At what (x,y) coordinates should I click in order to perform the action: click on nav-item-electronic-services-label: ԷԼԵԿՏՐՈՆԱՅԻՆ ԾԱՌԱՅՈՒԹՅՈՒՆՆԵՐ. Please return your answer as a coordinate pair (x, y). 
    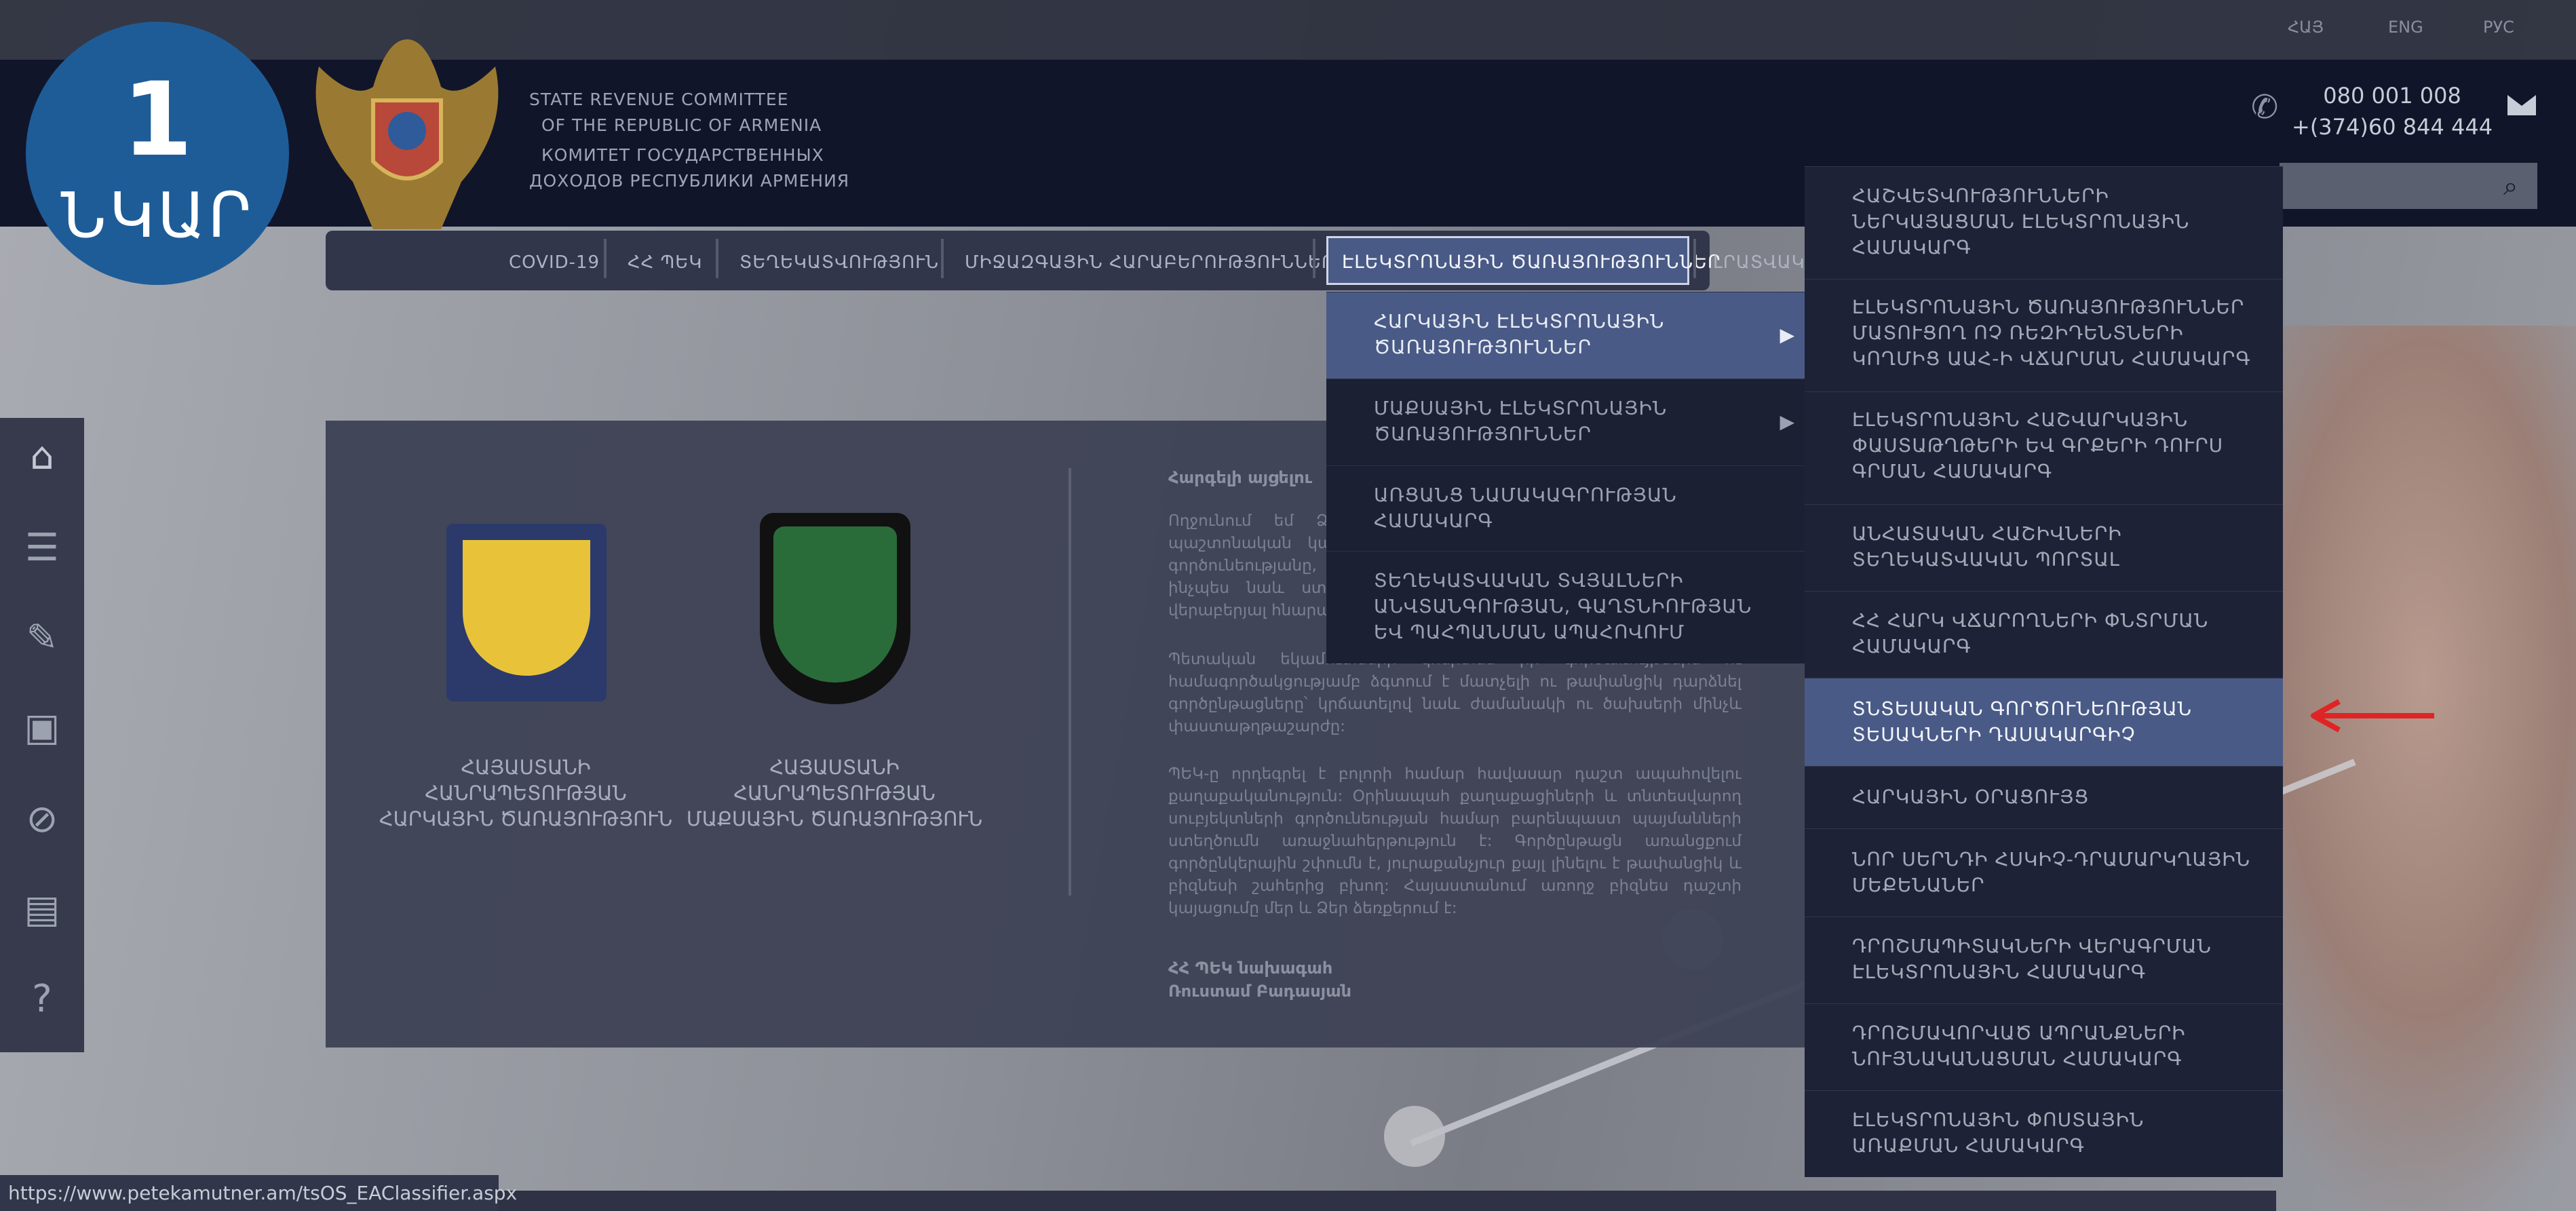
    Looking at the image, I should click on (1531, 263).